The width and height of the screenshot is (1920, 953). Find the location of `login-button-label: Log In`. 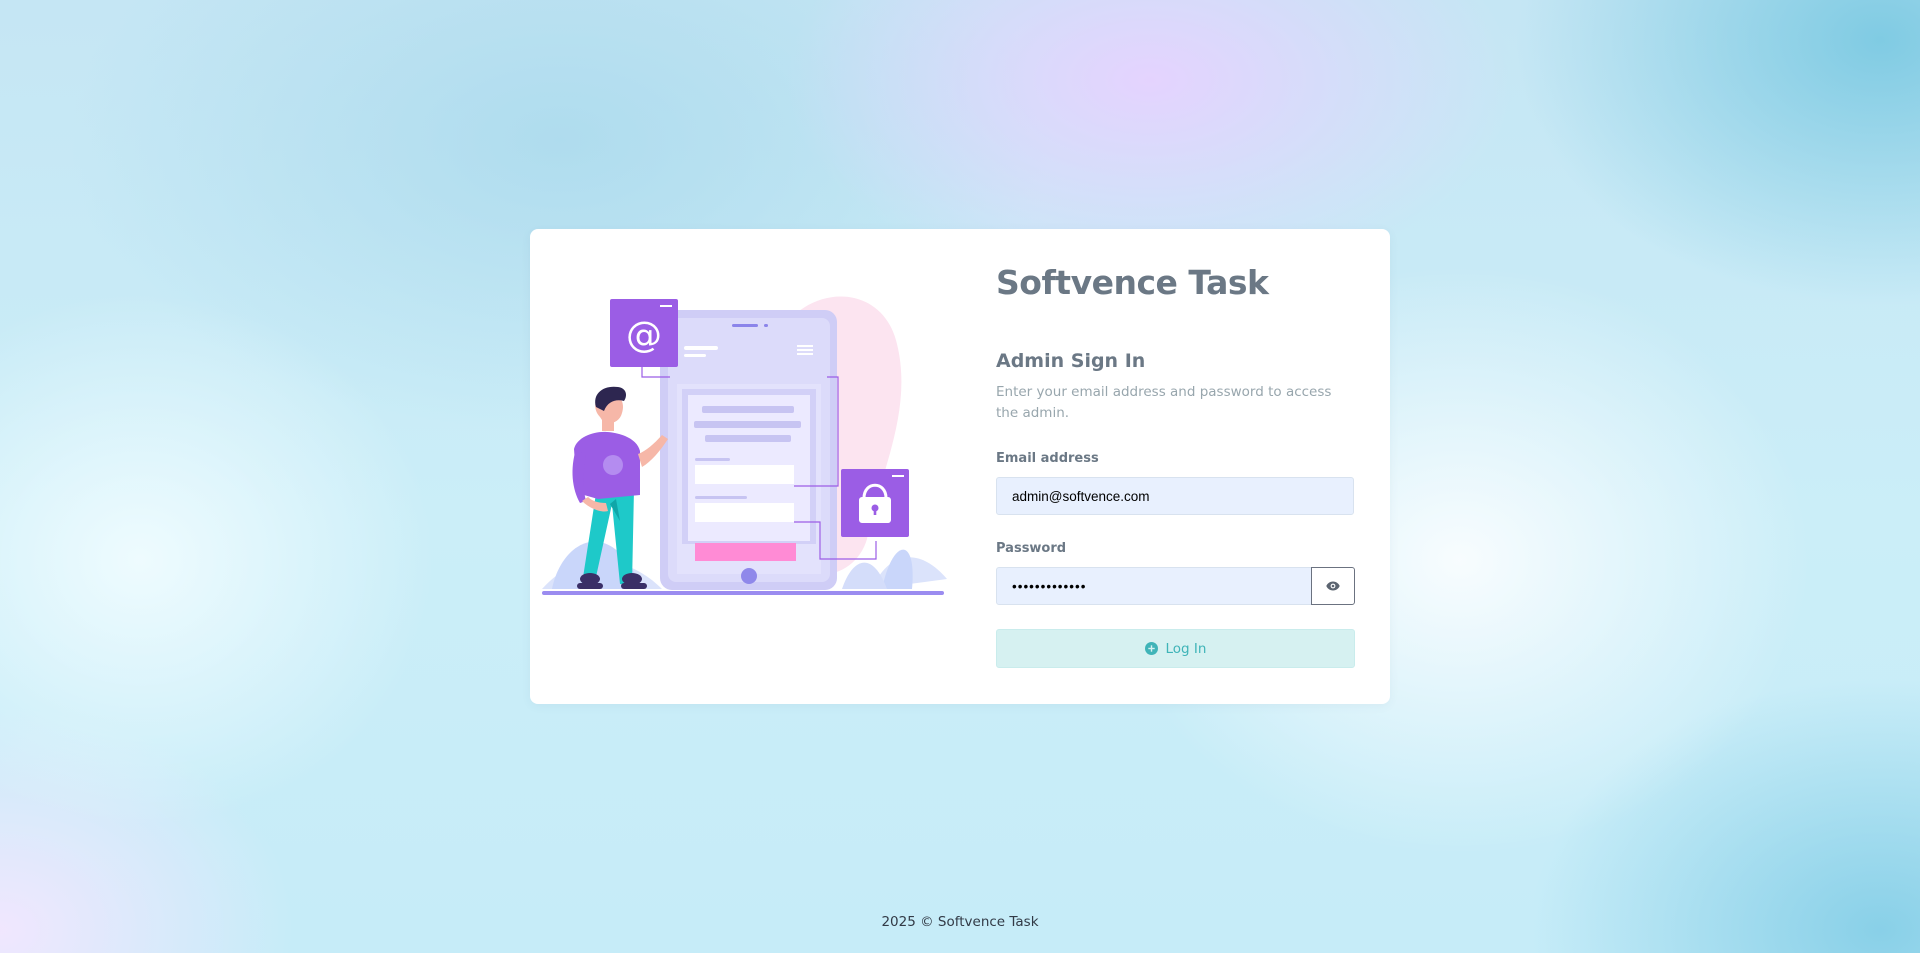

login-button-label: Log In is located at coordinates (1186, 648).